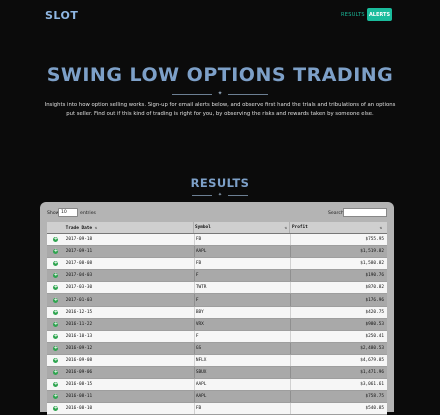  Describe the element at coordinates (79, 409) in the screenshot. I see `trade-date-cell: 2016-08-10` at that location.